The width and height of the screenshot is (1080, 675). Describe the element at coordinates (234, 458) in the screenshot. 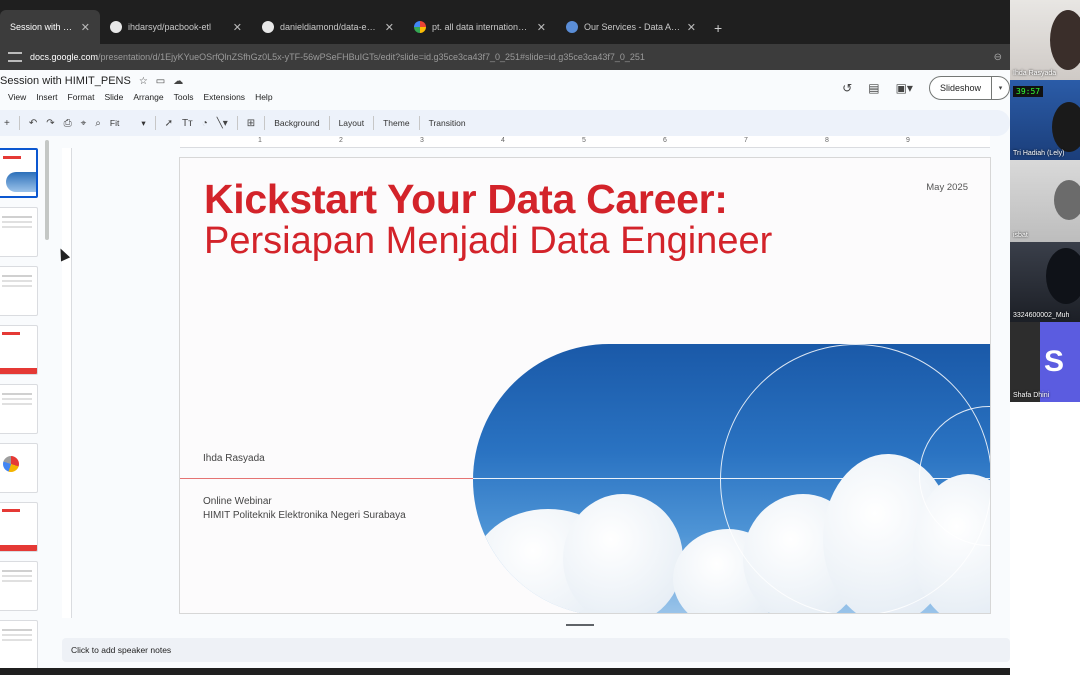

I see `presenter-name: Ihda Rasyada` at that location.